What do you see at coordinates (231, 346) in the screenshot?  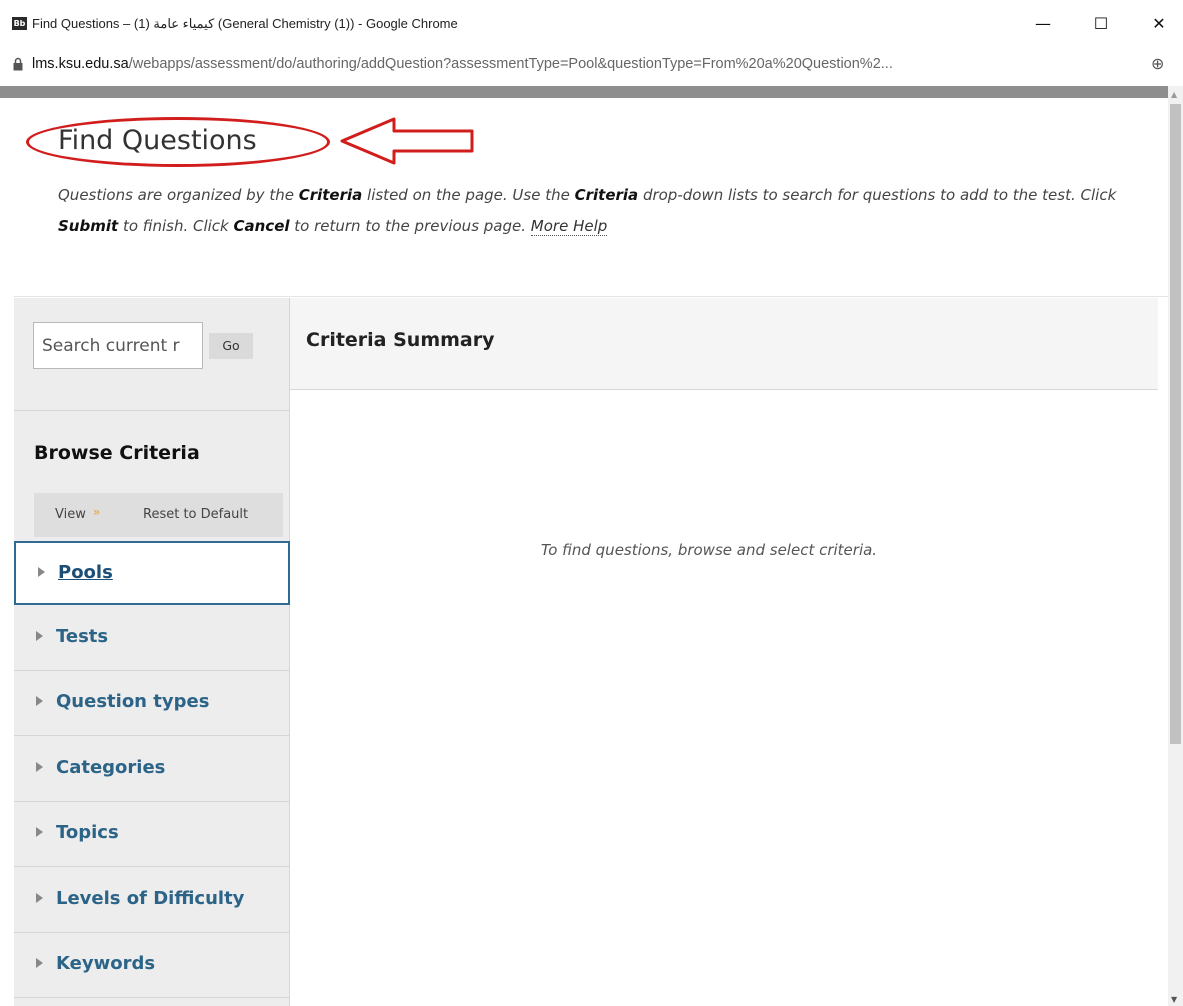 I see `go-button: Go` at bounding box center [231, 346].